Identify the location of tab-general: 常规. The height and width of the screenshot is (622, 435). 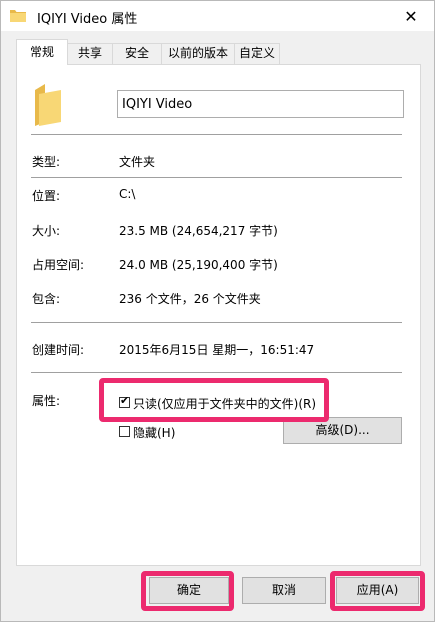
(42, 52).